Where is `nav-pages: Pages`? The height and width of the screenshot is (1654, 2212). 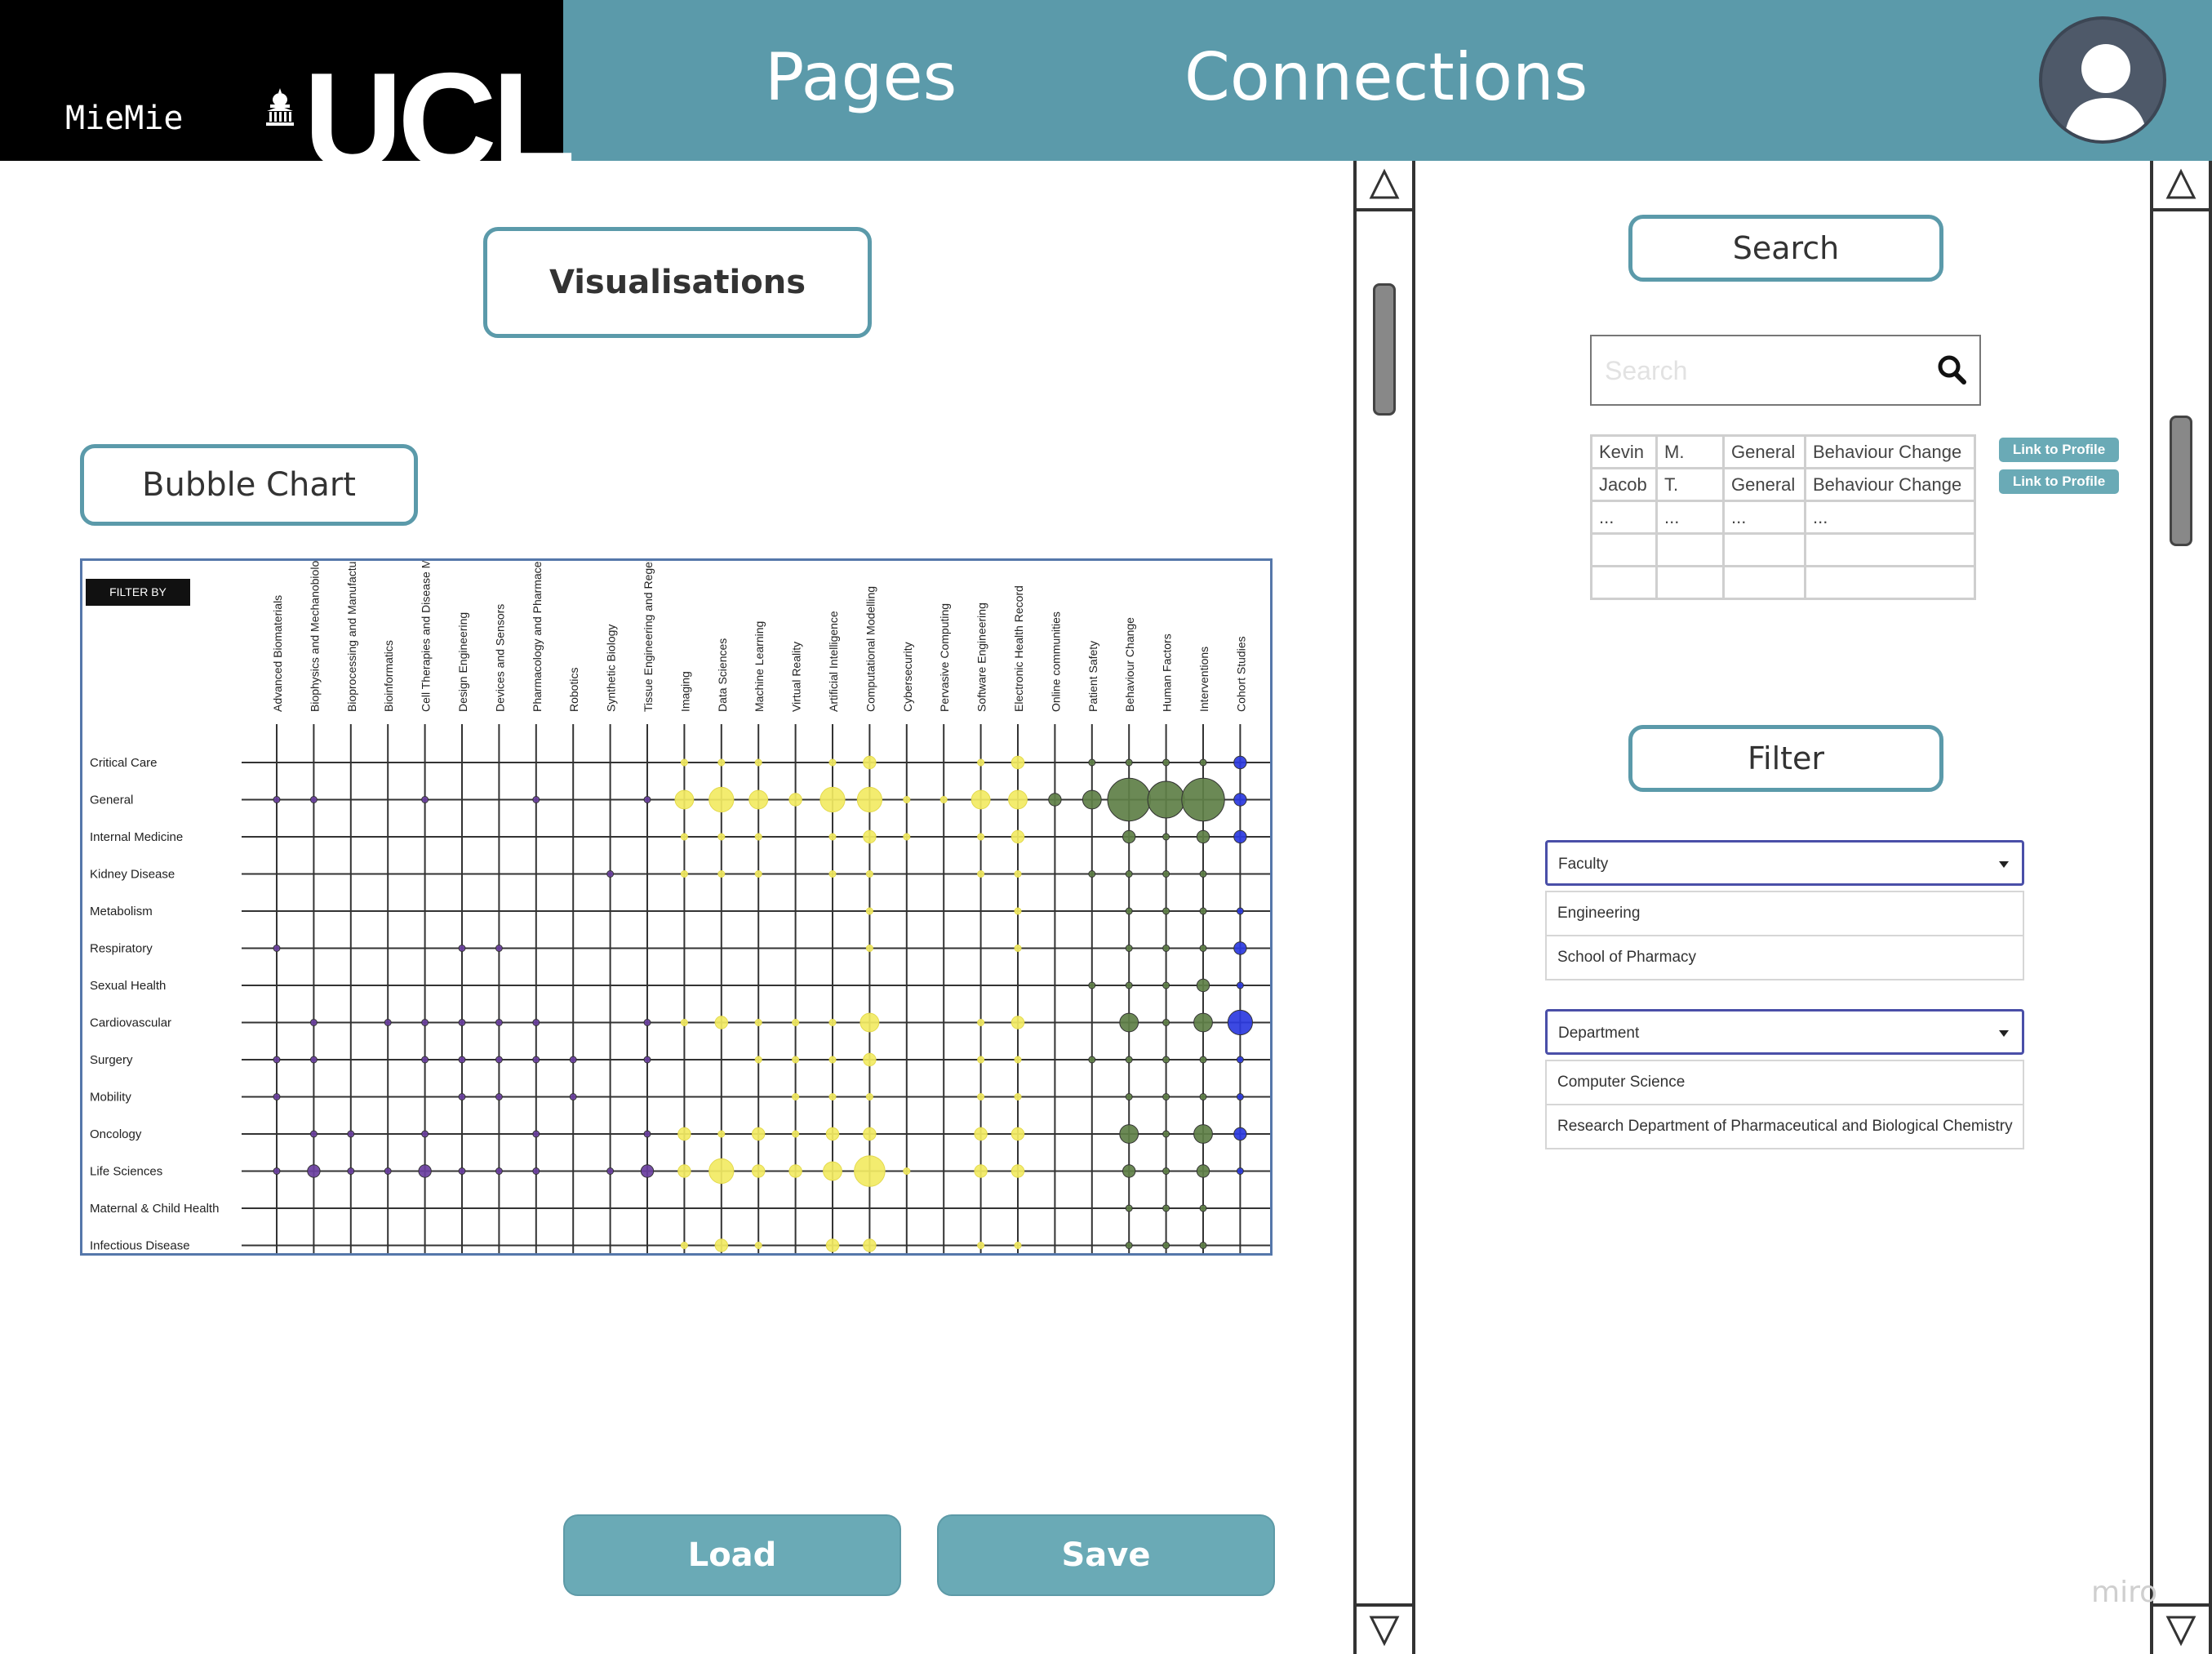
nav-pages: Pages is located at coordinates (861, 77).